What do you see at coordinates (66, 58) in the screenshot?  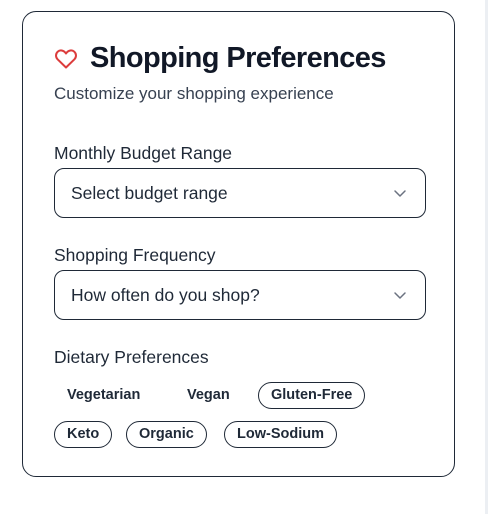 I see `heart-icon` at bounding box center [66, 58].